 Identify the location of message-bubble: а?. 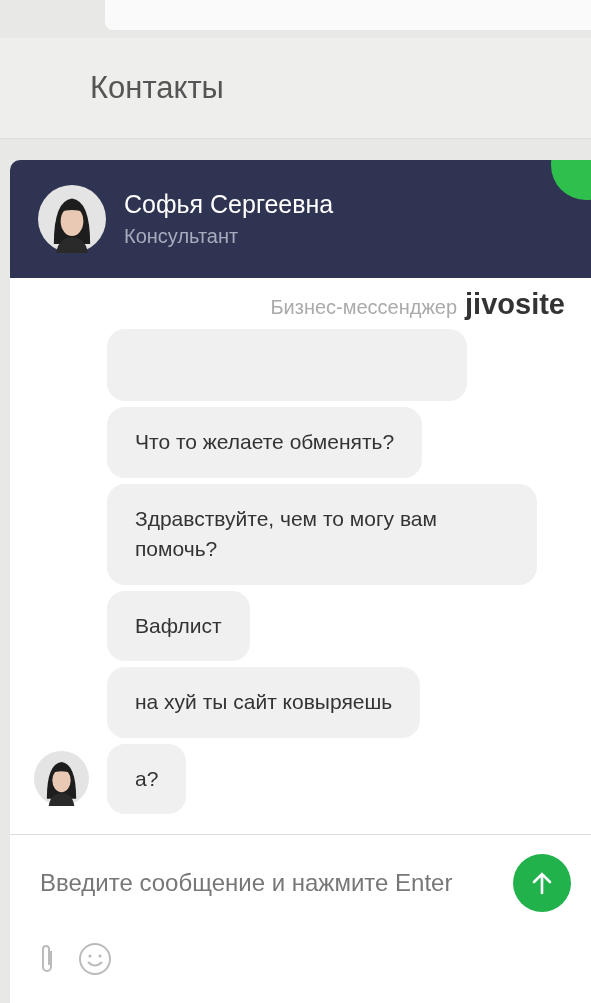
(147, 778).